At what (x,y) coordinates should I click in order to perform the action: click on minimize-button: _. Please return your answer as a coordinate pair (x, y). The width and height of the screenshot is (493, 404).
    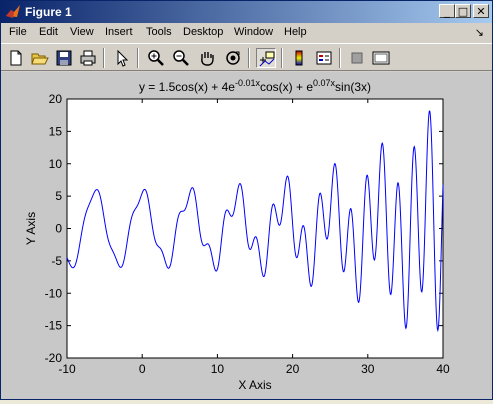
    Looking at the image, I should click on (447, 11).